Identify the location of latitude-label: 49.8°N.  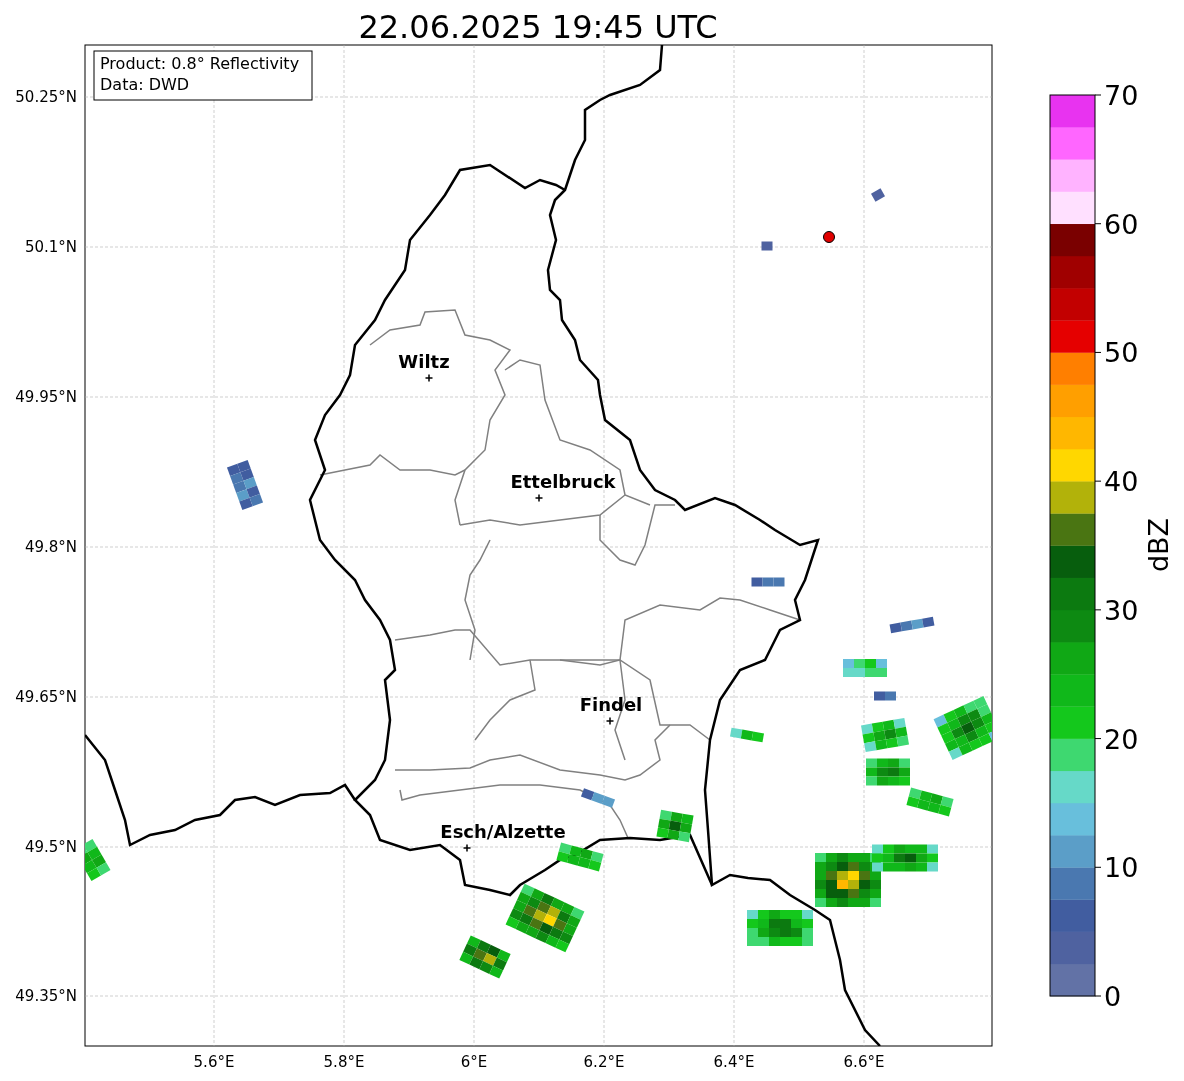
(50, 547).